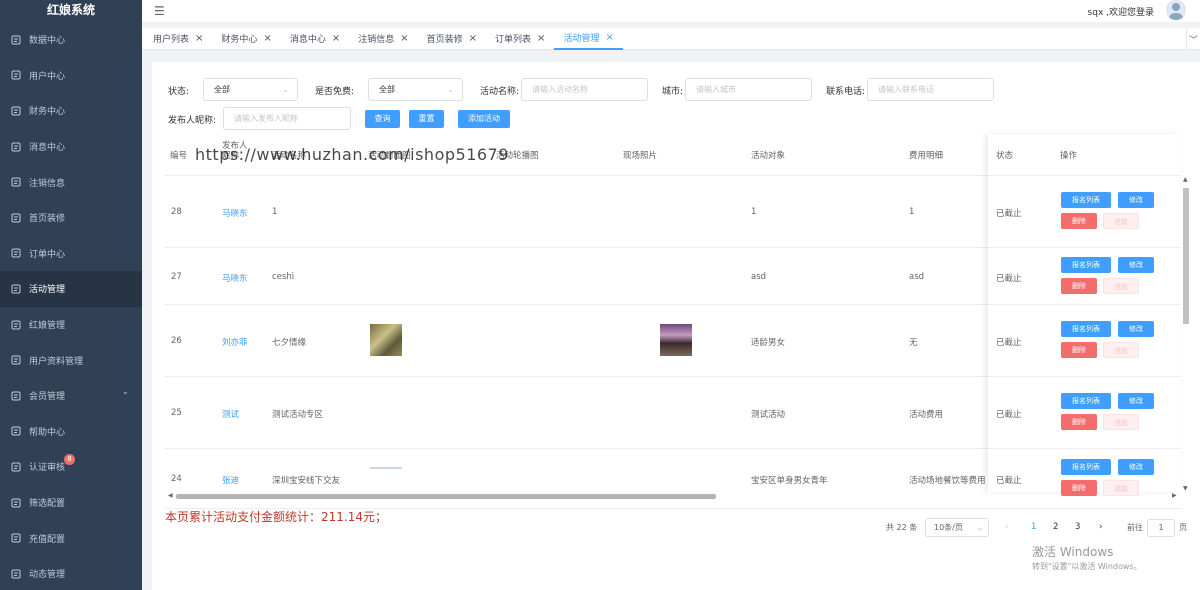 The image size is (1200, 590). What do you see at coordinates (71, 218) in the screenshot?
I see `sidebar-item-5: 首页装修` at bounding box center [71, 218].